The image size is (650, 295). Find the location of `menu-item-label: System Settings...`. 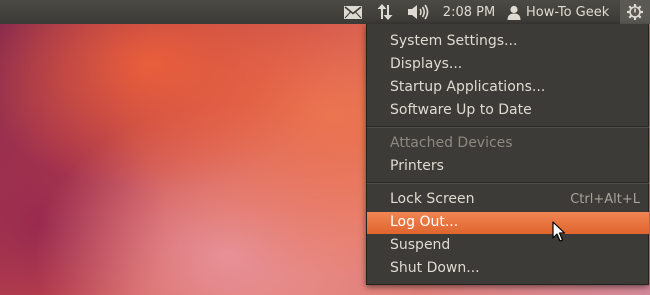

menu-item-label: System Settings... is located at coordinates (454, 41).